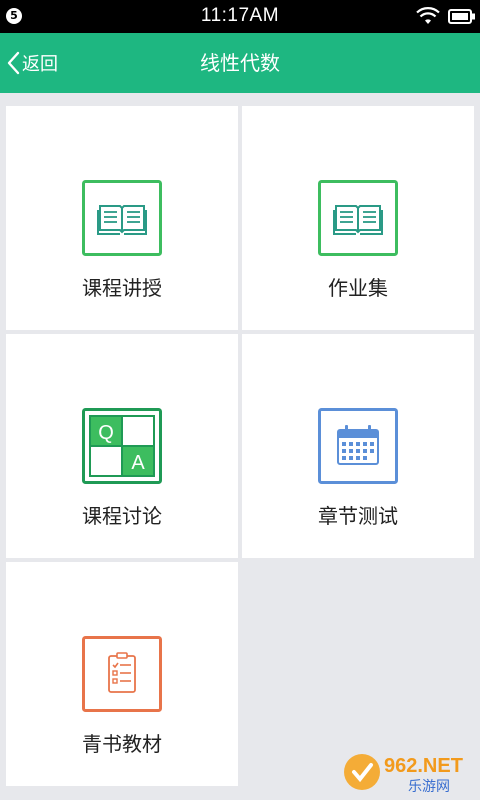 The image size is (480, 800). I want to click on battery-icon, so click(461, 16).